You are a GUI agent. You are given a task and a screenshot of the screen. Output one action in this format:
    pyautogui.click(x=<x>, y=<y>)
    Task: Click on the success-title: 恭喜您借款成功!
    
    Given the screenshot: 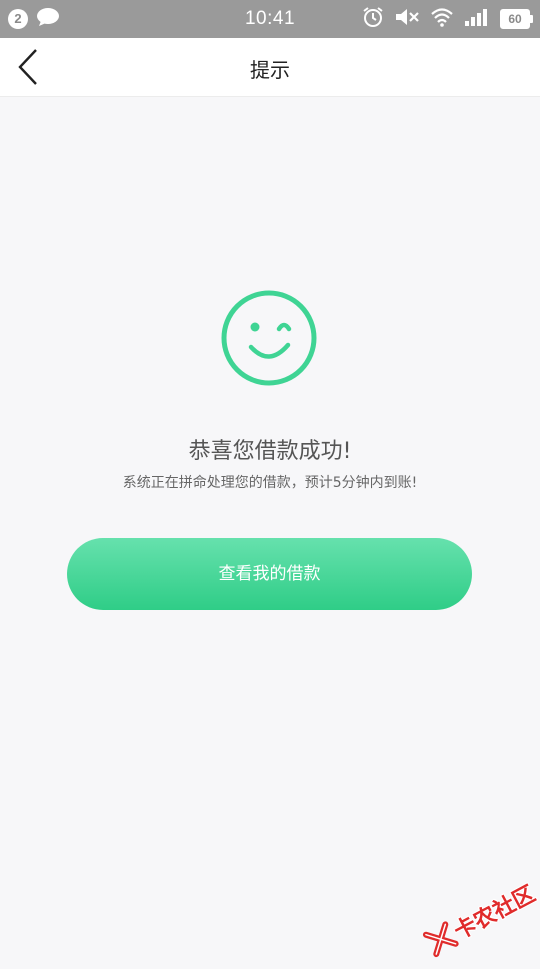 What is the action you would take?
    pyautogui.click(x=270, y=451)
    